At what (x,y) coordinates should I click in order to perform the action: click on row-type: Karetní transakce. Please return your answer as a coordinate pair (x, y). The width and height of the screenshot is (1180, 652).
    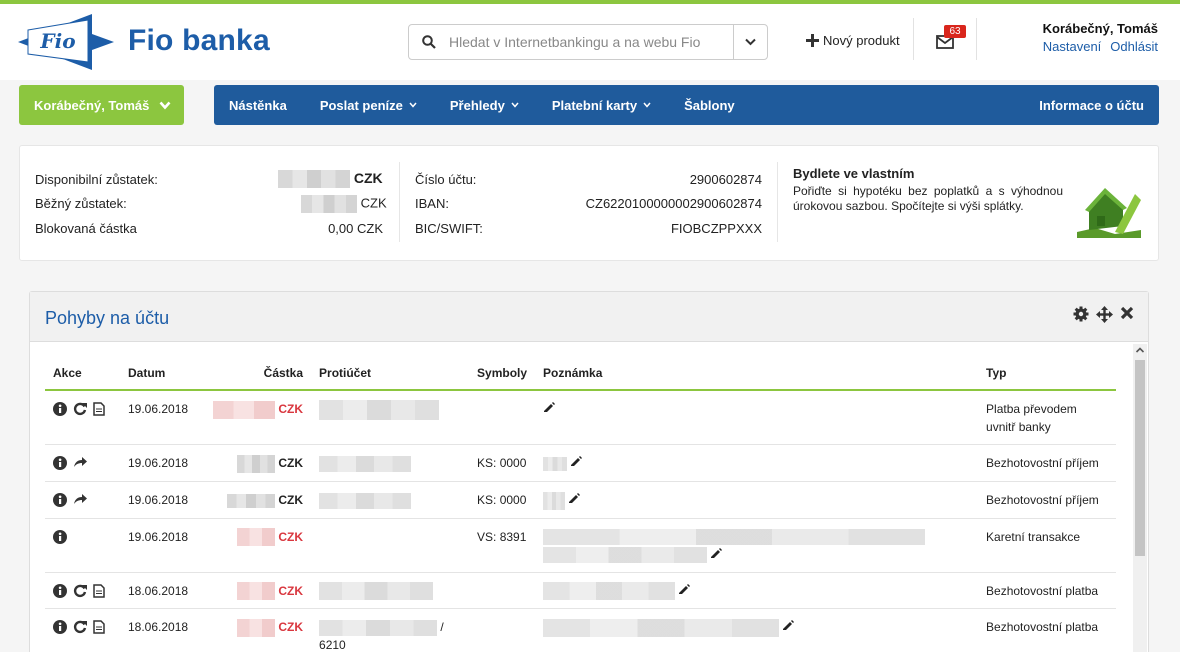
    Looking at the image, I should click on (1047, 545).